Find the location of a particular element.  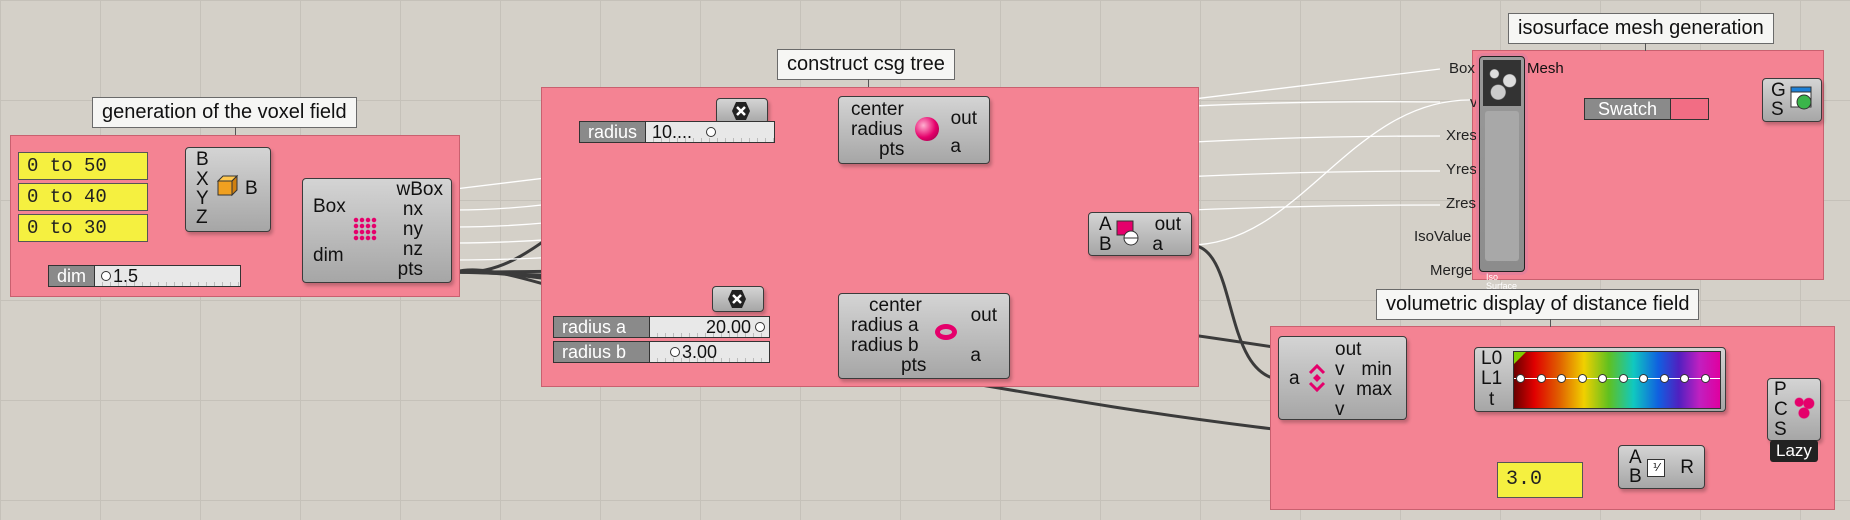

boolean-union-component: A B out a is located at coordinates (1140, 234).